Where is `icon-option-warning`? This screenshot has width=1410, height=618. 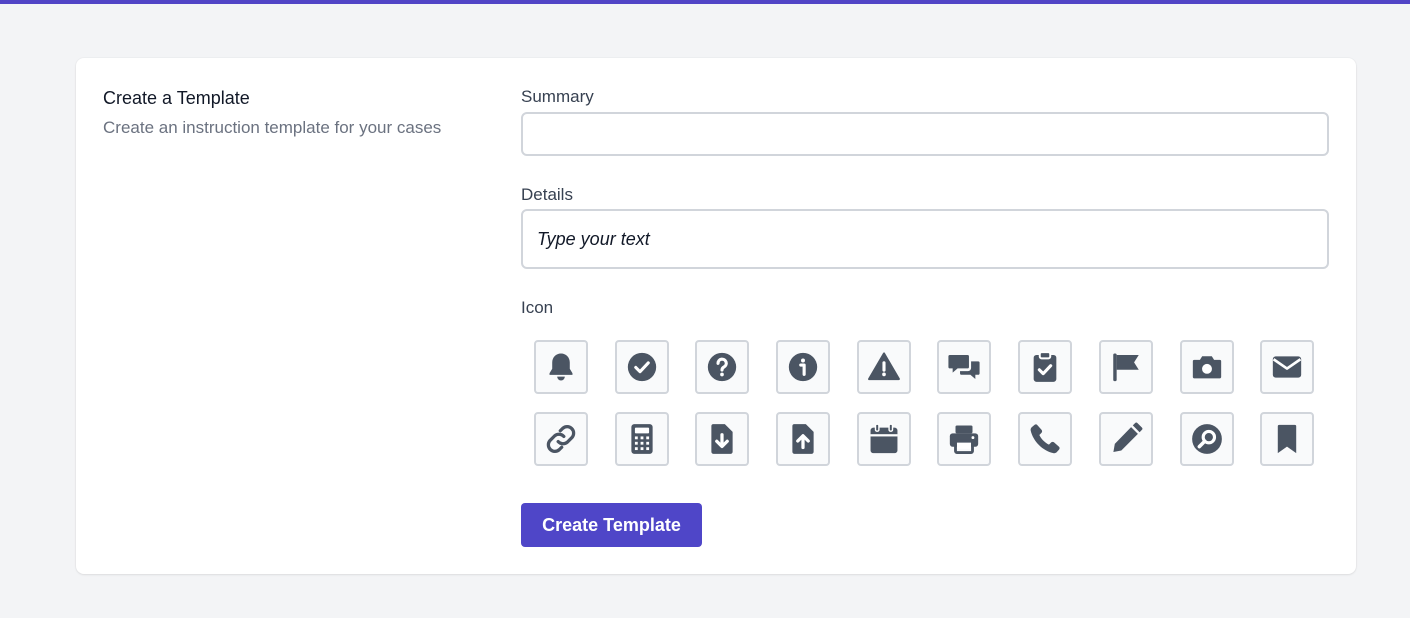
icon-option-warning is located at coordinates (883, 367).